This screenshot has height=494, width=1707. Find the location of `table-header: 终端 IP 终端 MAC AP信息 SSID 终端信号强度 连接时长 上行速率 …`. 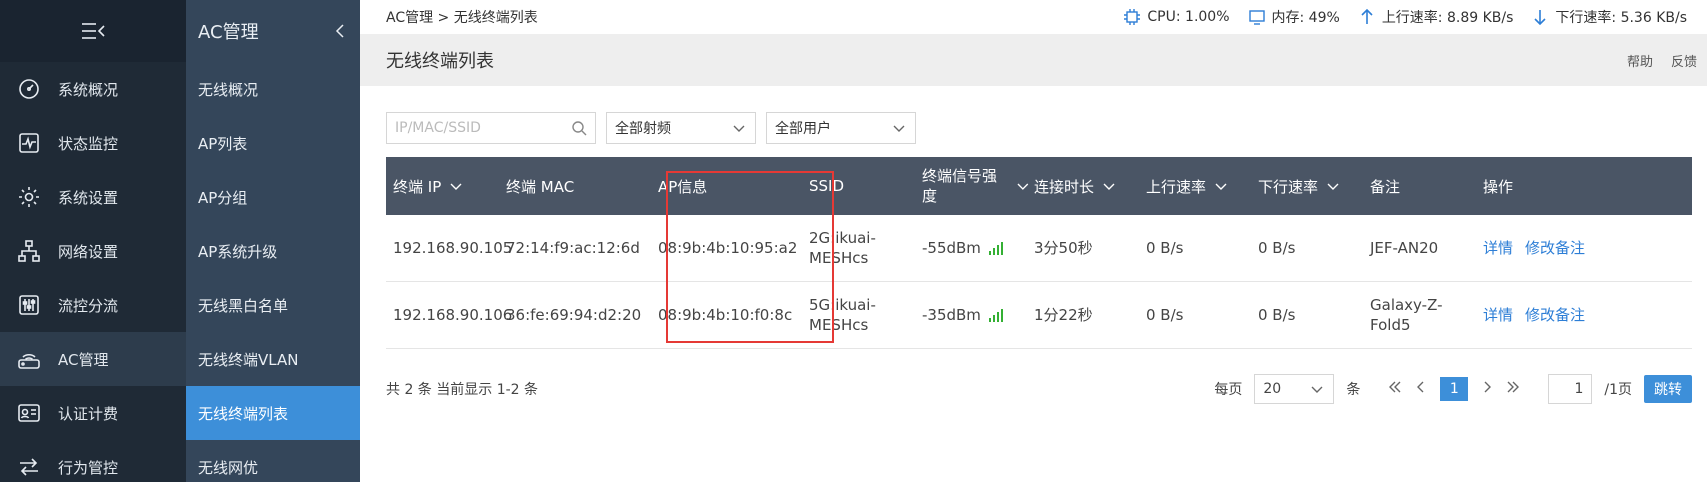

table-header: 终端 IP 终端 MAC AP信息 SSID 终端信号强度 连接时长 上行速率 … is located at coordinates (1039, 186).